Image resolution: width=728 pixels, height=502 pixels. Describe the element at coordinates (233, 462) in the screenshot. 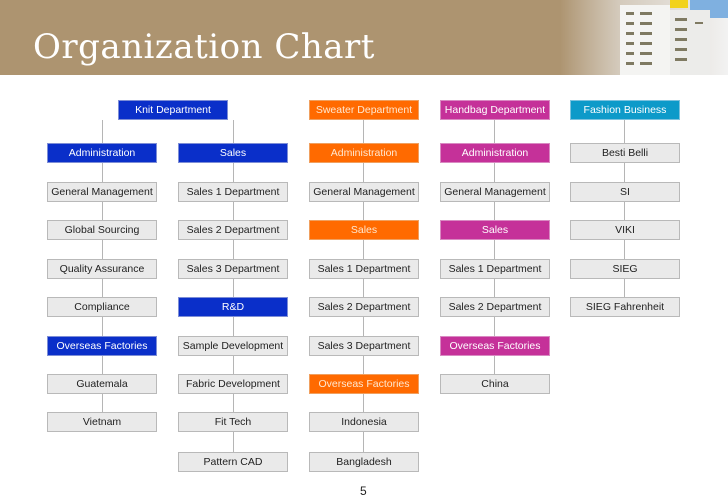

I see `knit-rnd-child-box: Pattern CAD` at that location.